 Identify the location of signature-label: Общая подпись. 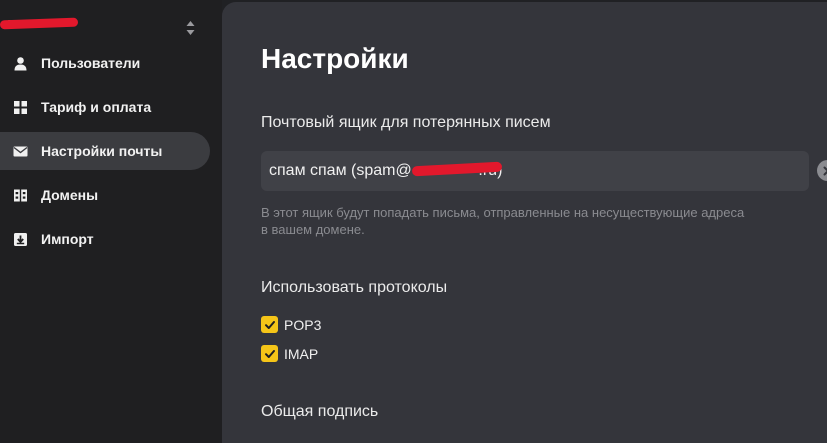
(320, 411).